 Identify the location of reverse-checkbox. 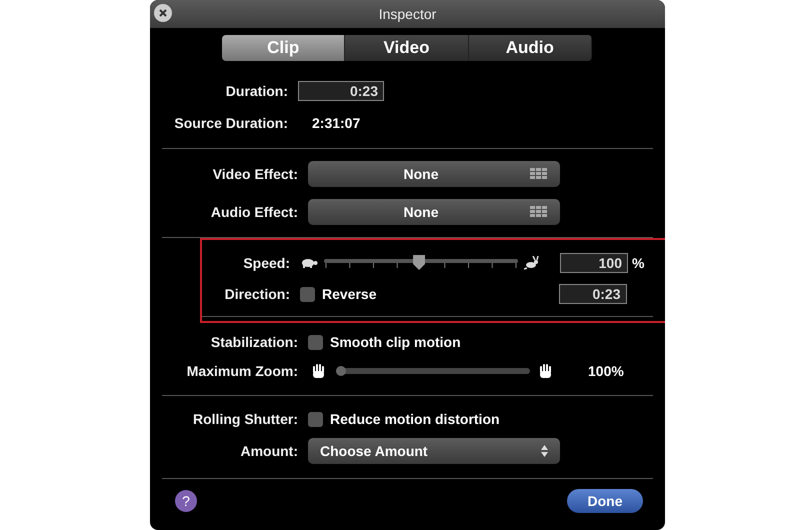
(307, 294).